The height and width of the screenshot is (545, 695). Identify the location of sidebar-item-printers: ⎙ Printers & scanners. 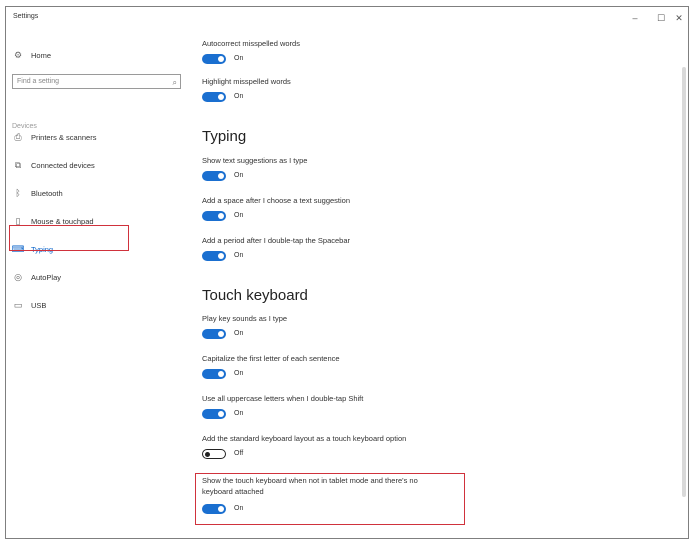
(97, 137).